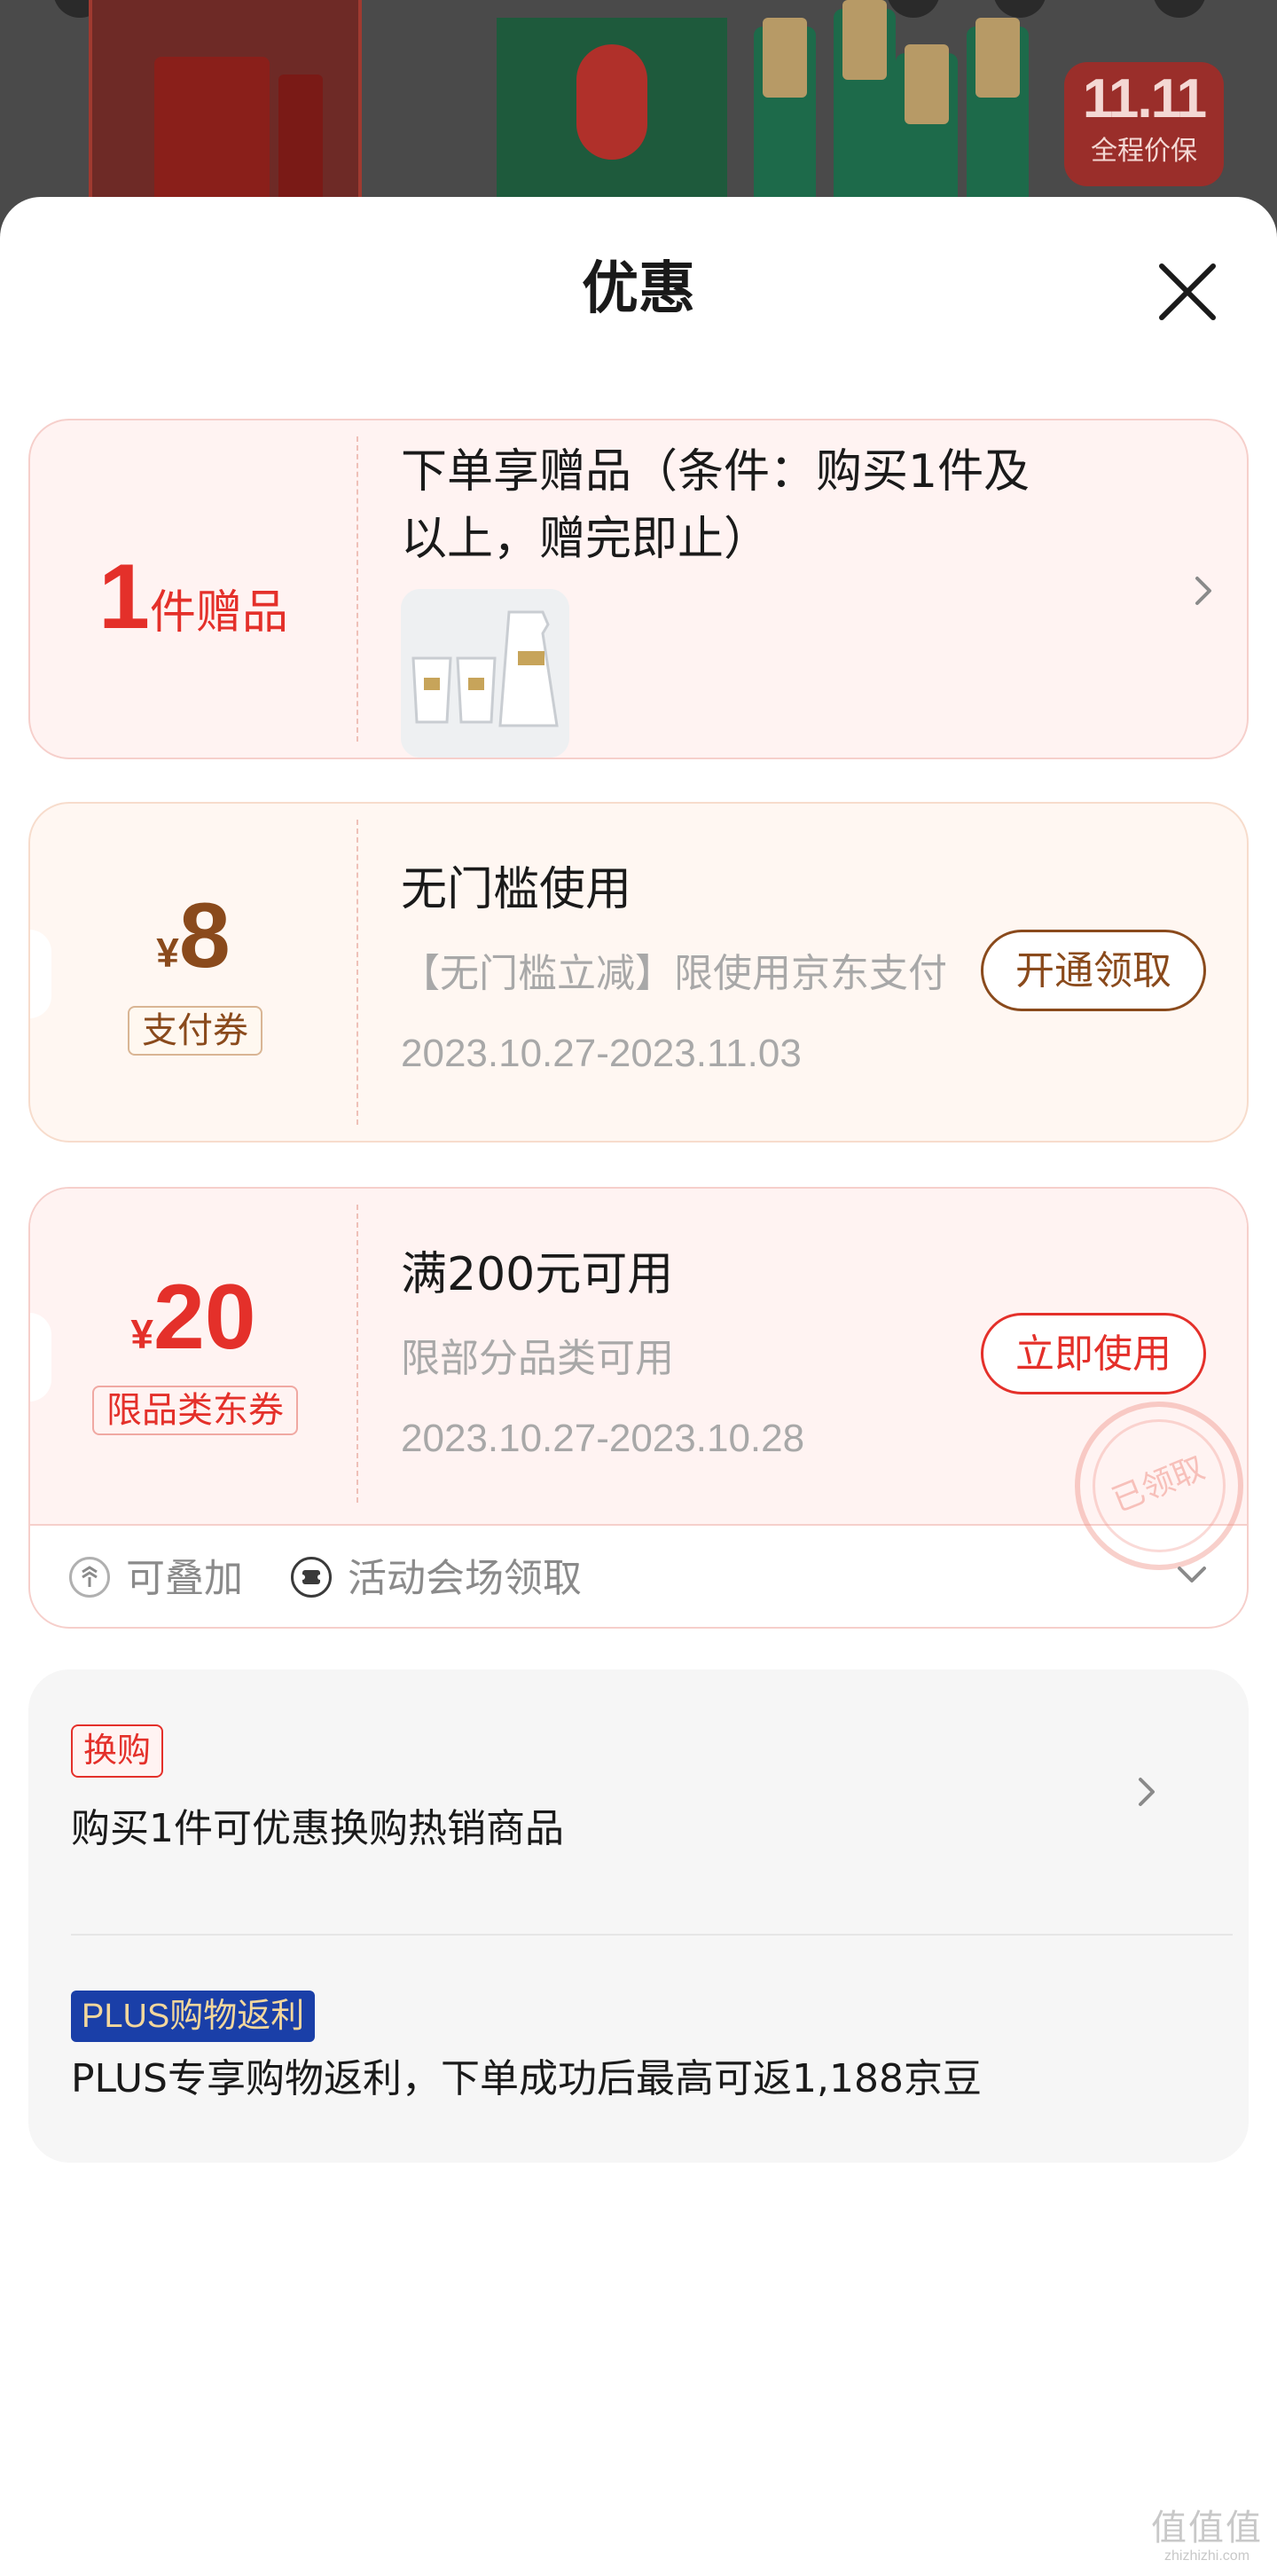  I want to click on gift-count-number: 1, so click(124, 597).